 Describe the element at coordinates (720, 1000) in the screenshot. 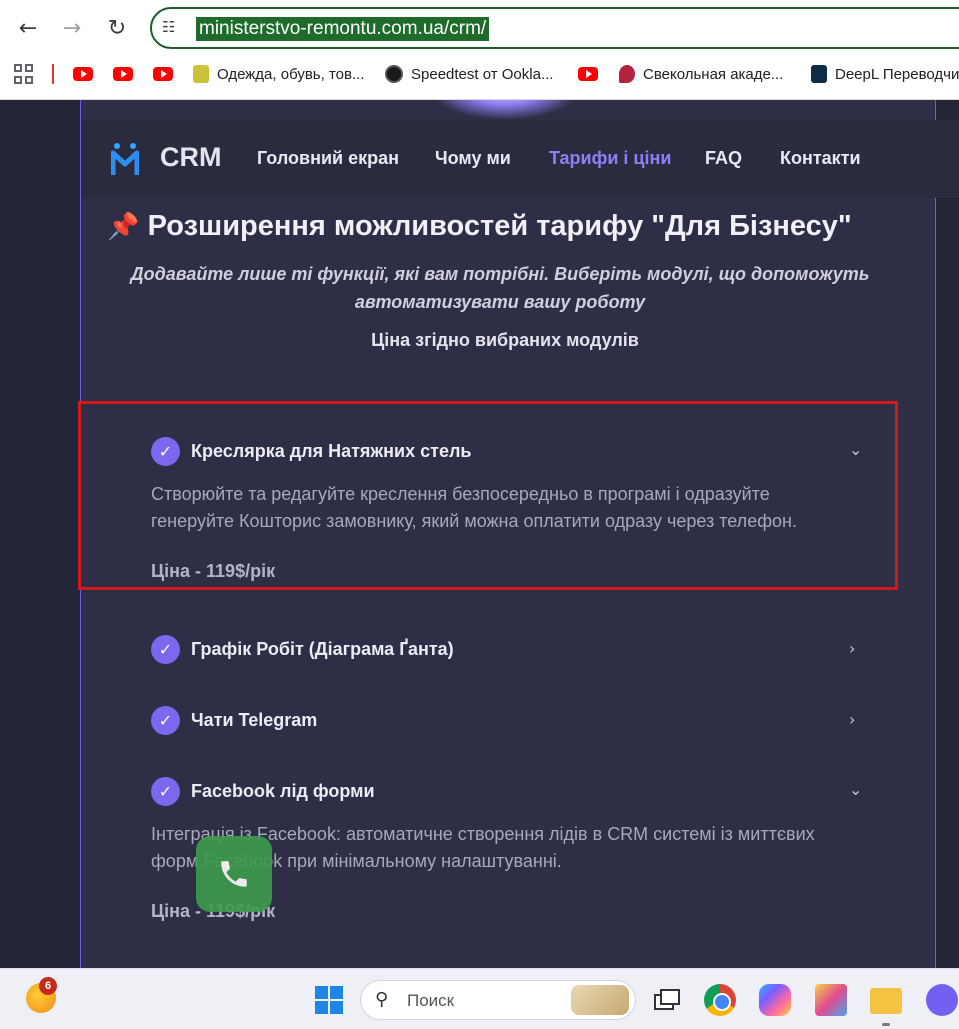

I see `chrome-icon` at that location.